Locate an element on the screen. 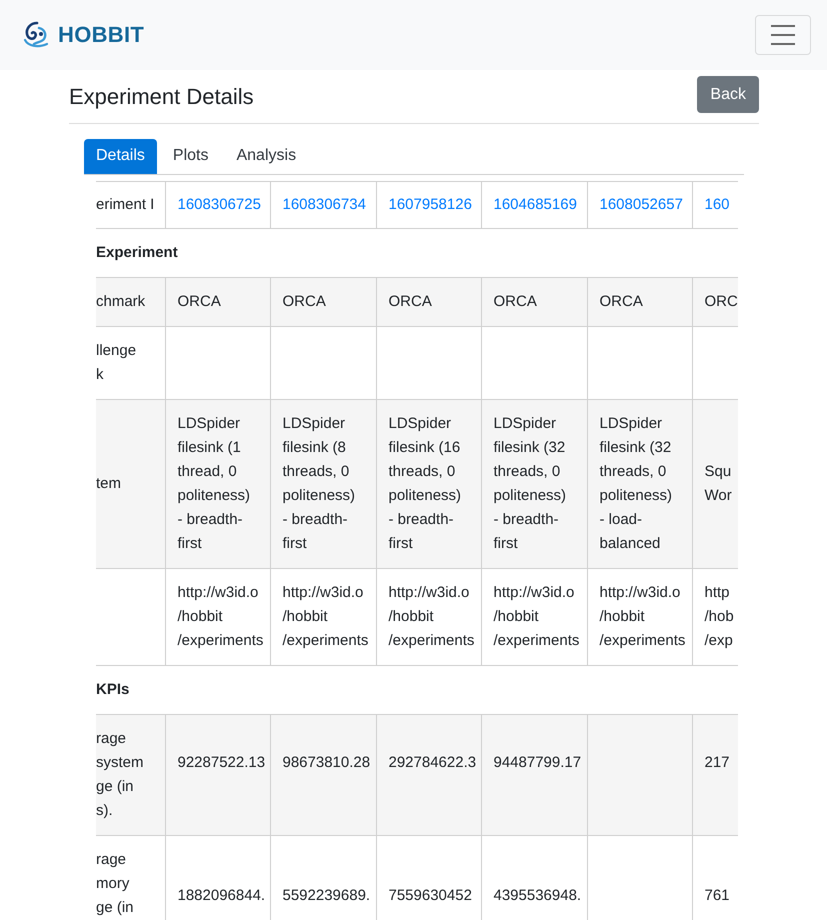 The image size is (827, 920). row-label: chmark is located at coordinates (130, 302).